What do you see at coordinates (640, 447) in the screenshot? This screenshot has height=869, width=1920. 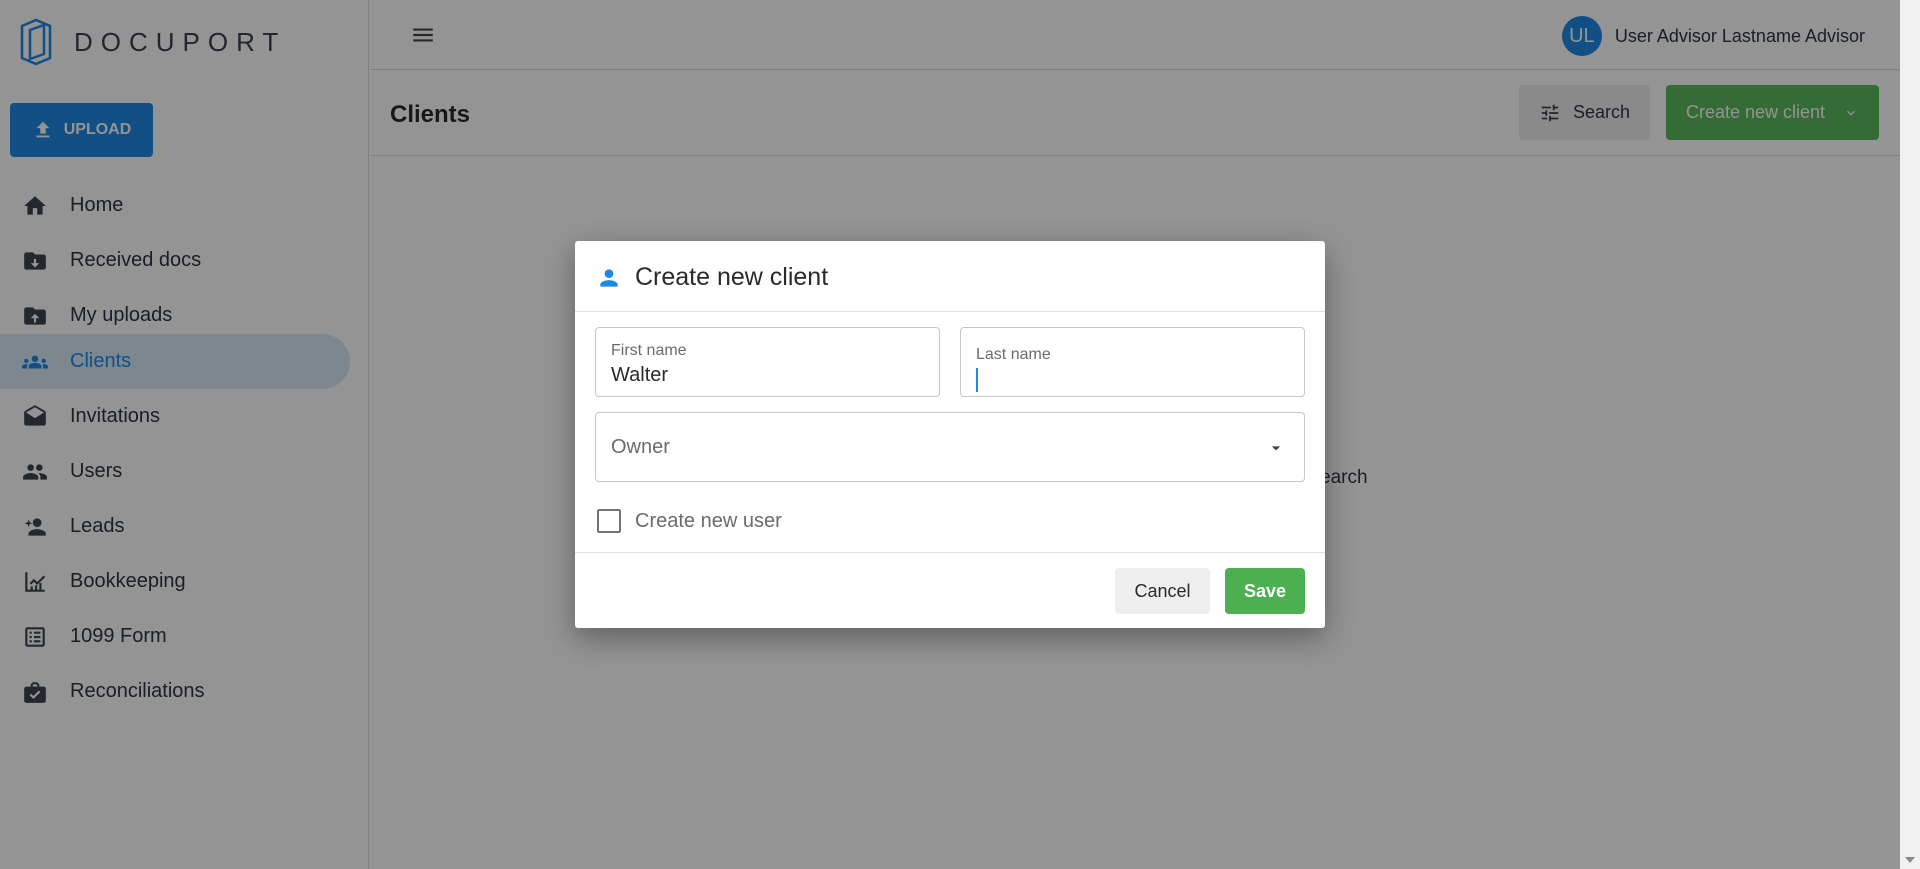 I see `owner-label: Owner` at bounding box center [640, 447].